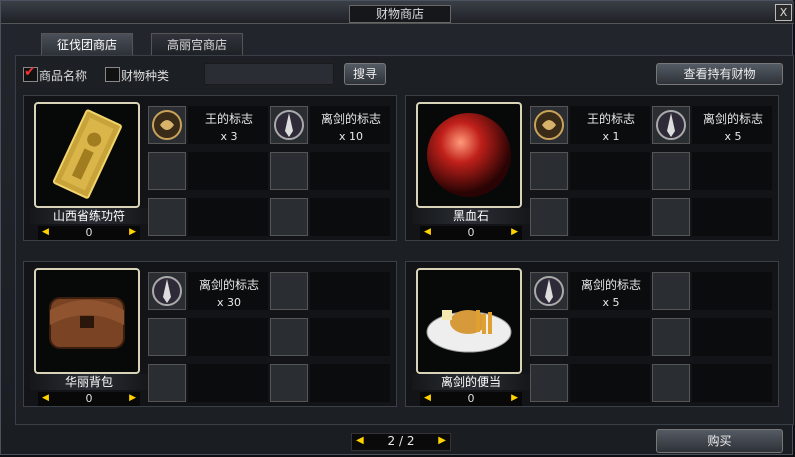  Describe the element at coordinates (783, 12) in the screenshot. I see `close-button: X` at that location.